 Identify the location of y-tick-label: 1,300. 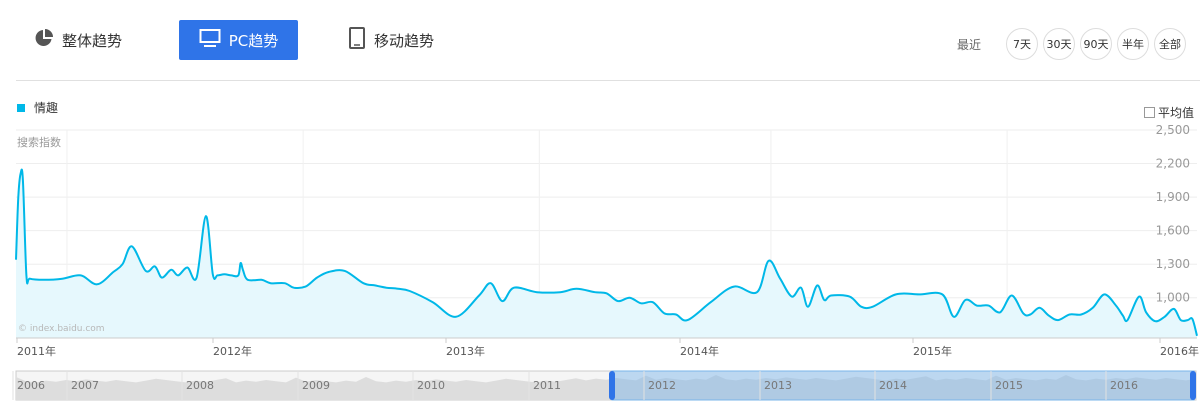
(1173, 264).